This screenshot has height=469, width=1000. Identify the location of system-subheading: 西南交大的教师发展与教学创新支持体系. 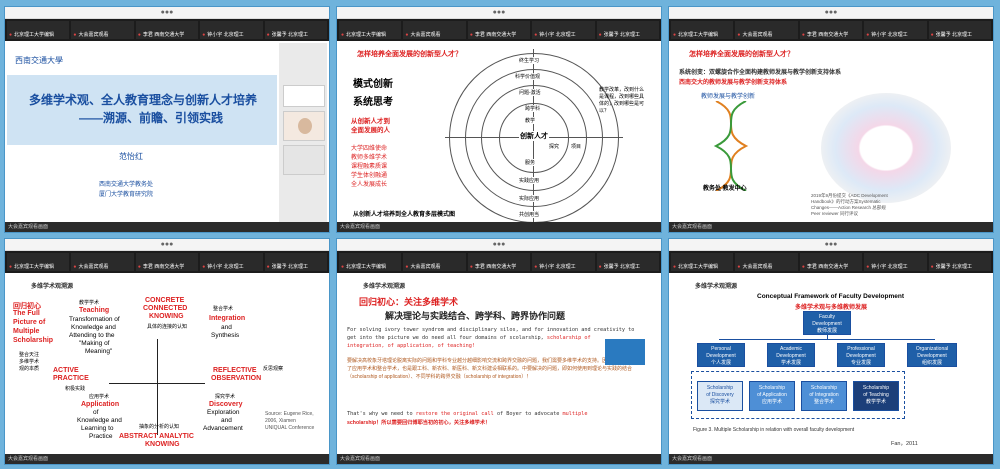
(733, 83).